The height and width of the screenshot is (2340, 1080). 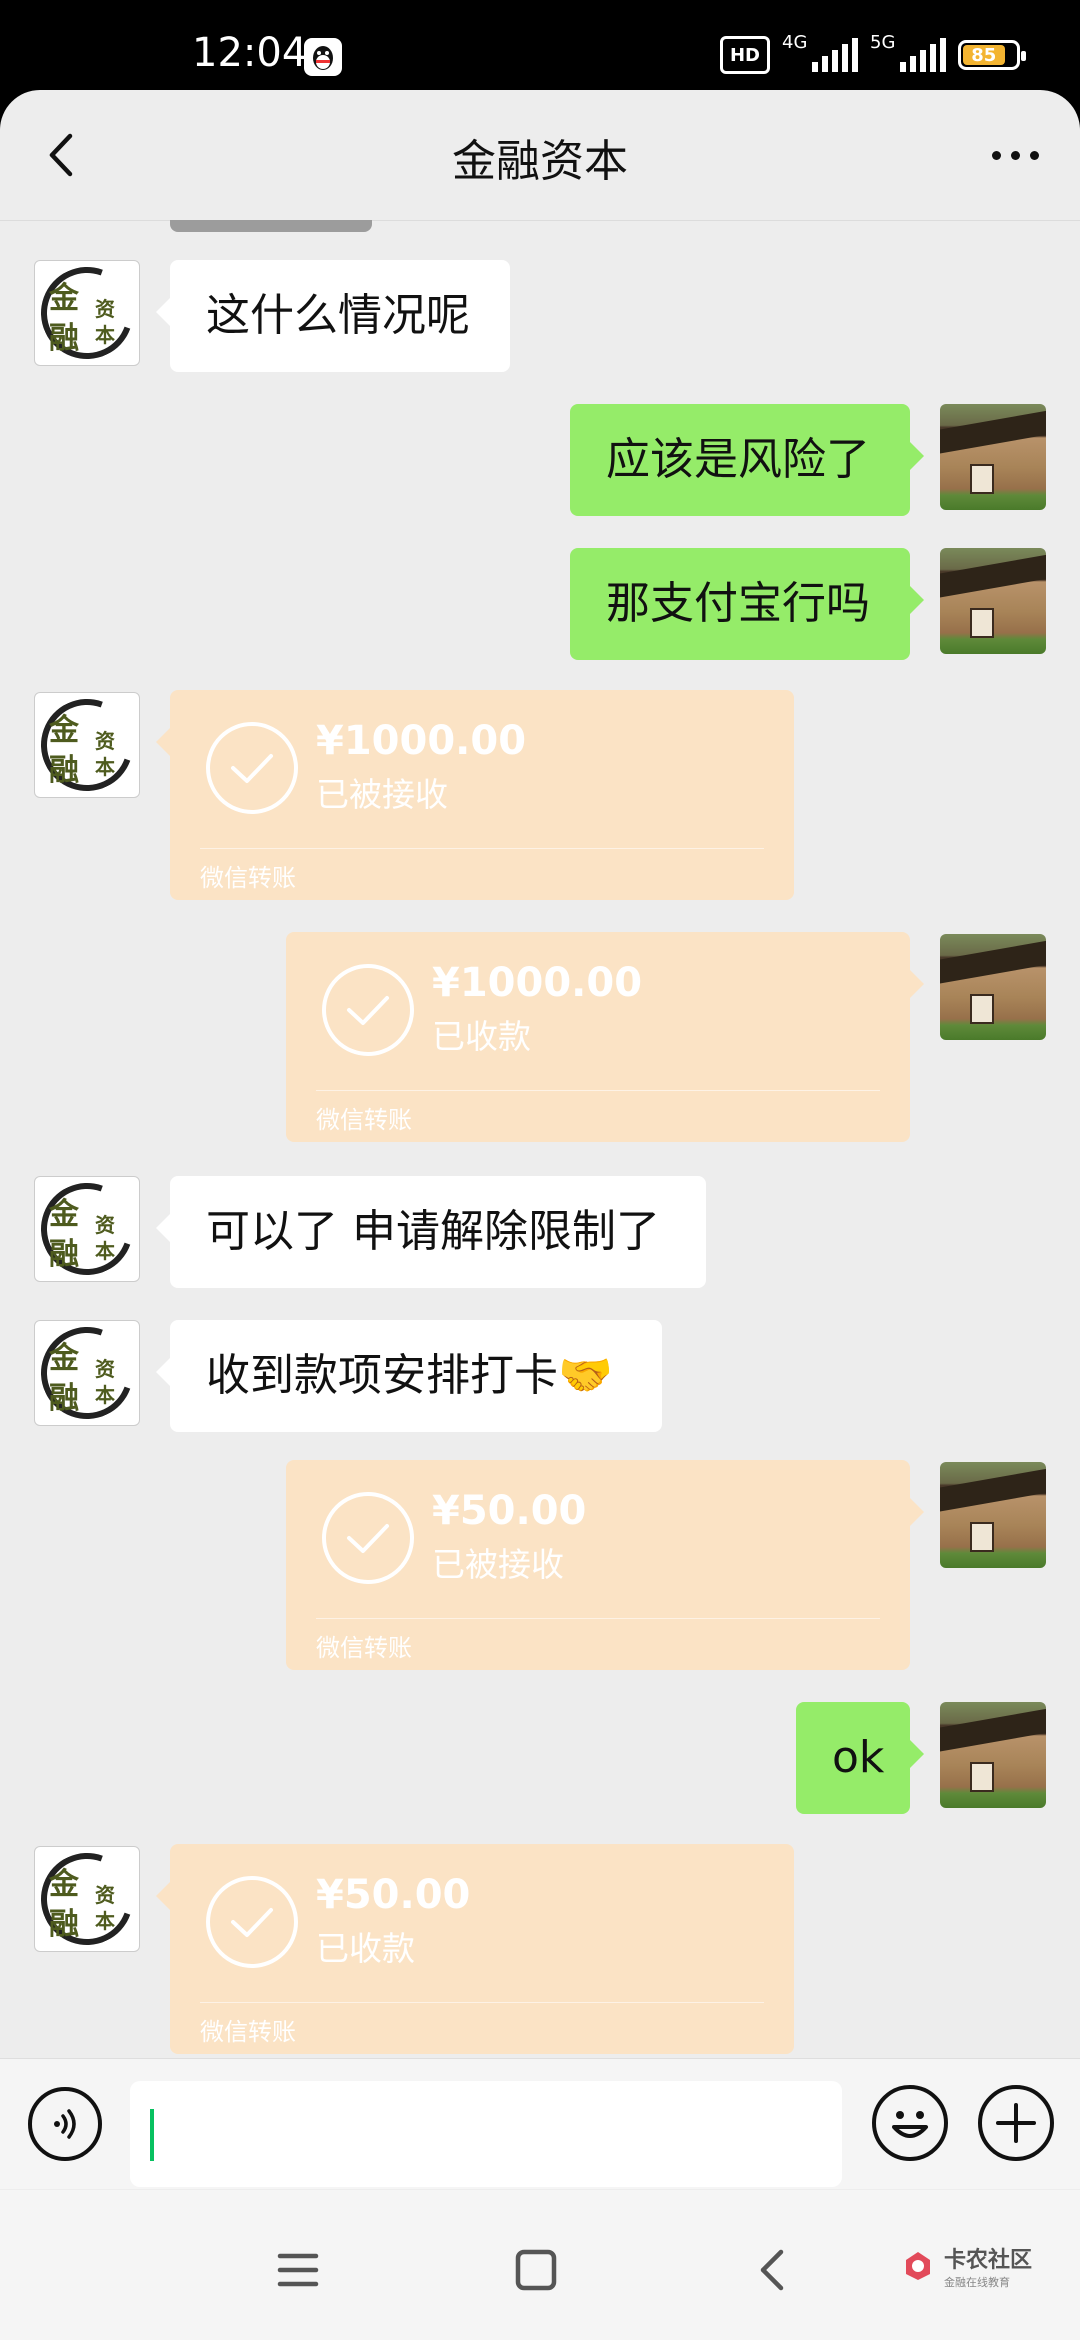 What do you see at coordinates (820, 52) in the screenshot?
I see `signal-4g-icon: 4G` at bounding box center [820, 52].